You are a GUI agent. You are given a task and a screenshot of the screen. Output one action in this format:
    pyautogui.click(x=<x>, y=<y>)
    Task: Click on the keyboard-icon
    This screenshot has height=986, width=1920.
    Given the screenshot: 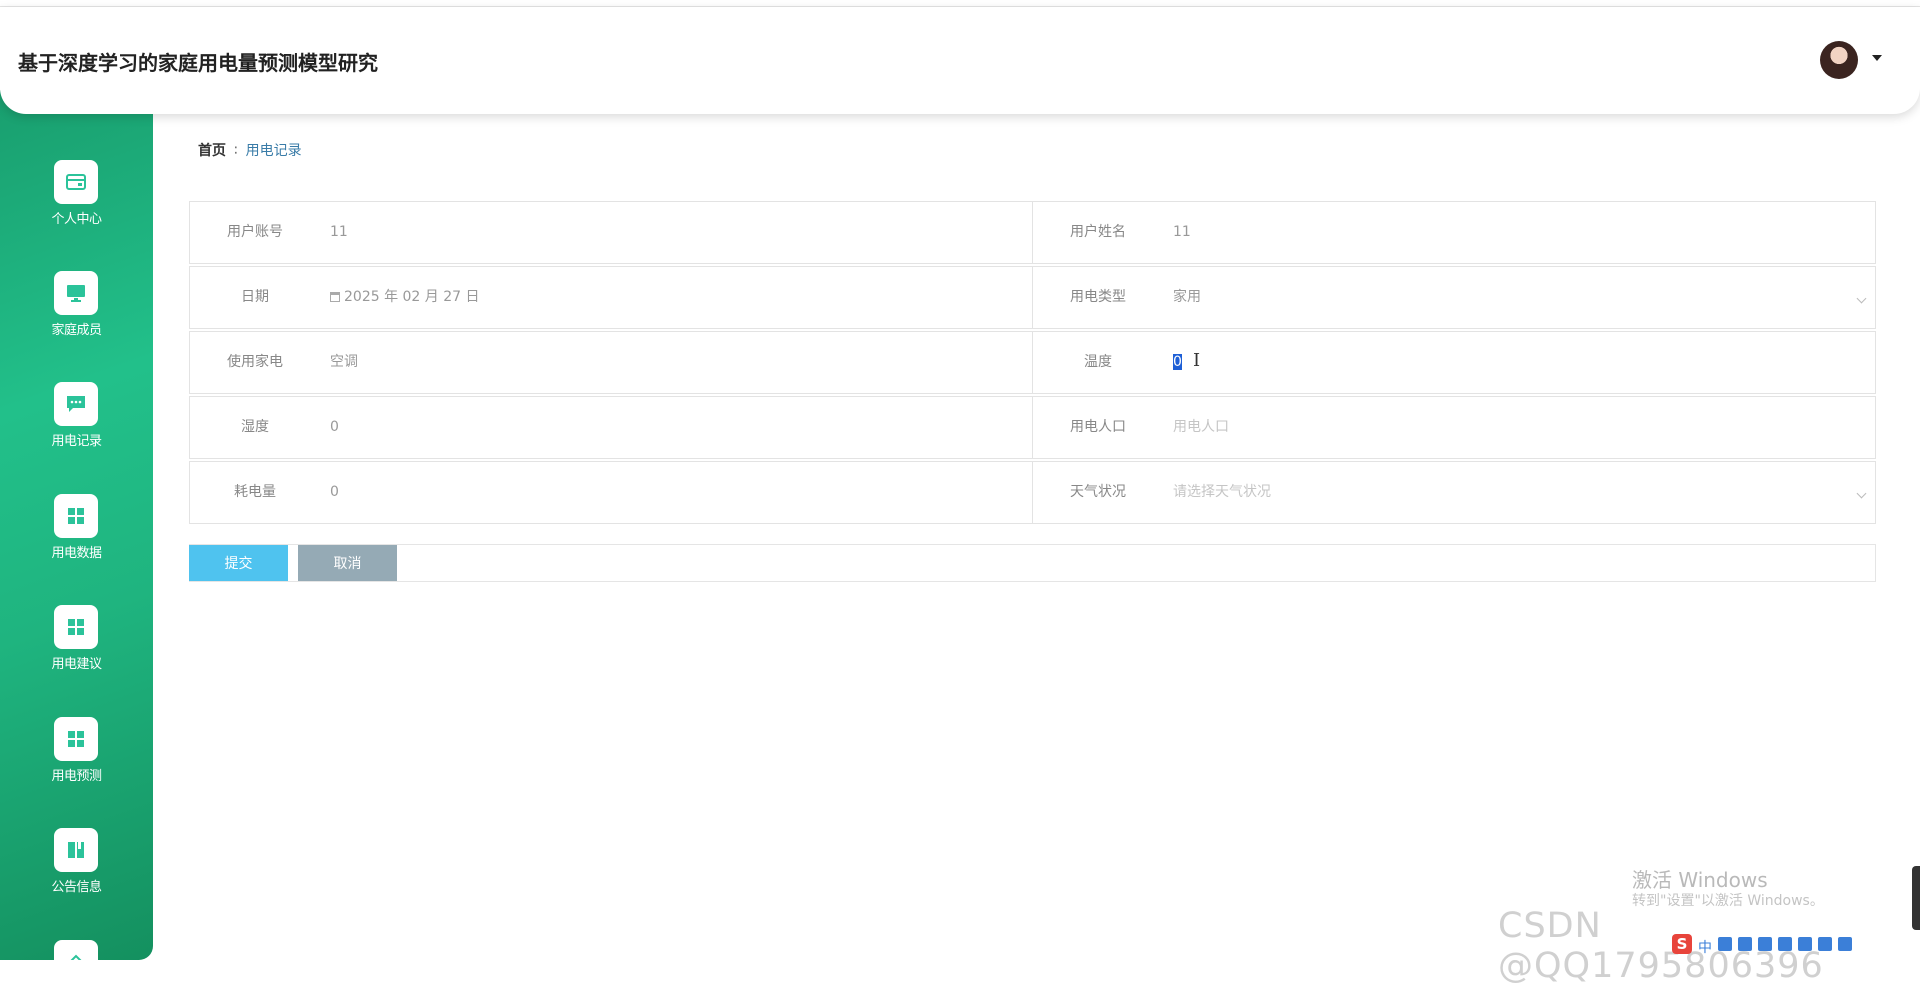 What is the action you would take?
    pyautogui.click(x=1785, y=944)
    